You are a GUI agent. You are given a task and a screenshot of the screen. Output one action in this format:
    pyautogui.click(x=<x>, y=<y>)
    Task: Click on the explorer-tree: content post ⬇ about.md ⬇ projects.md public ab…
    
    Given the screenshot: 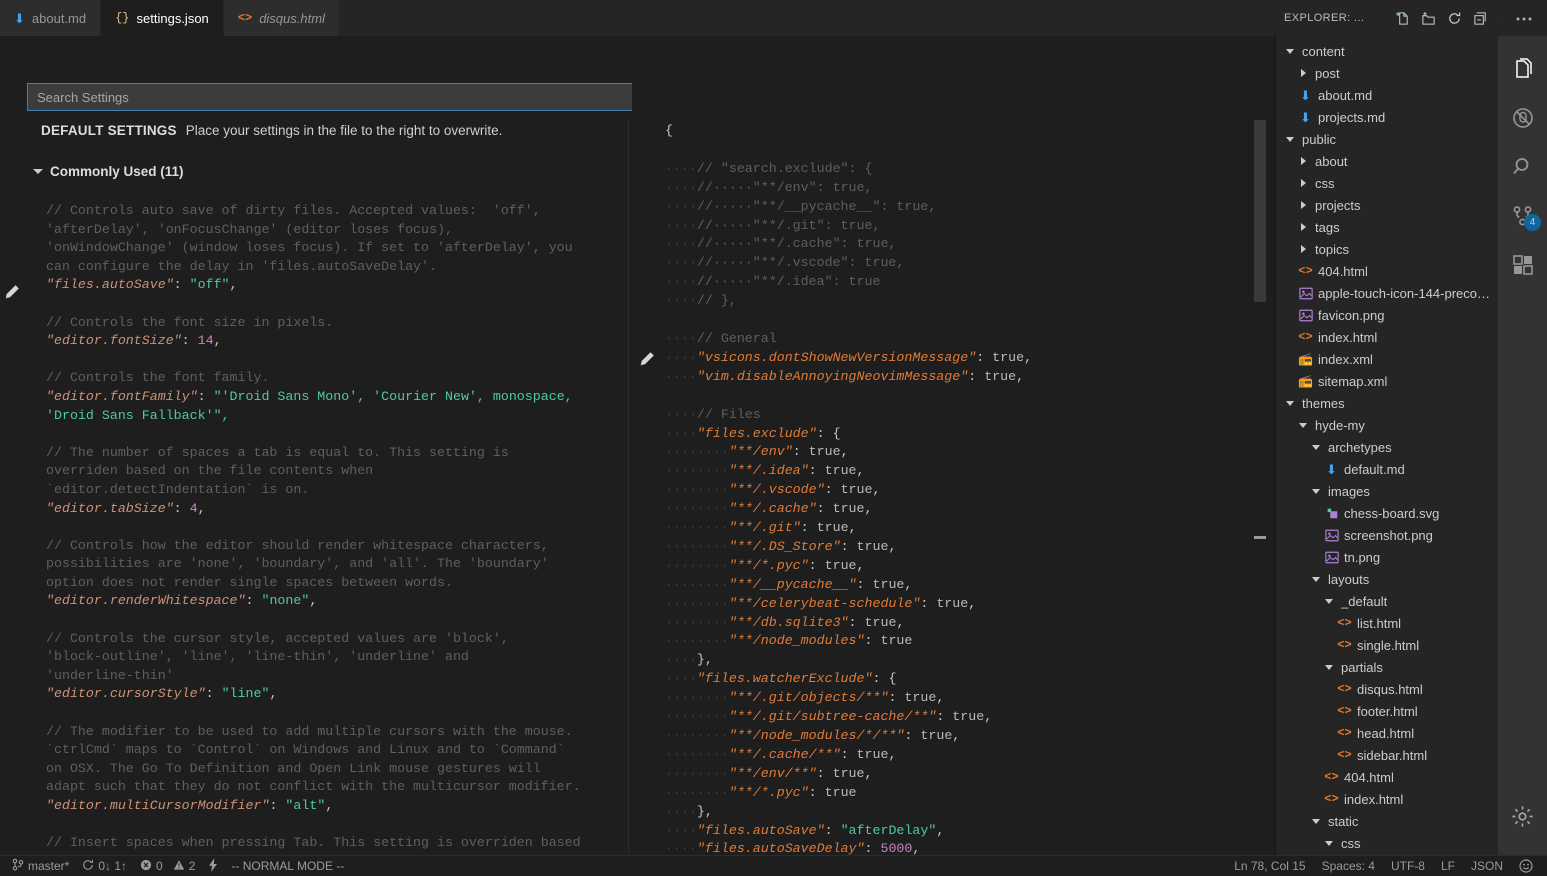 What is the action you would take?
    pyautogui.click(x=1387, y=445)
    